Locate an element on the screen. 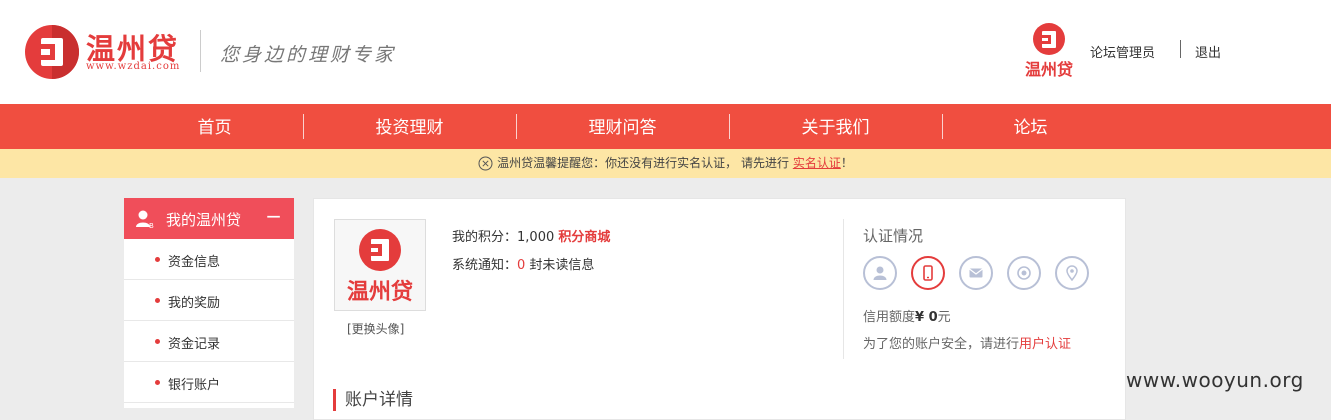 This screenshot has height=420, width=1331. avatar-logo-icon: 温州贷 is located at coordinates (380, 267).